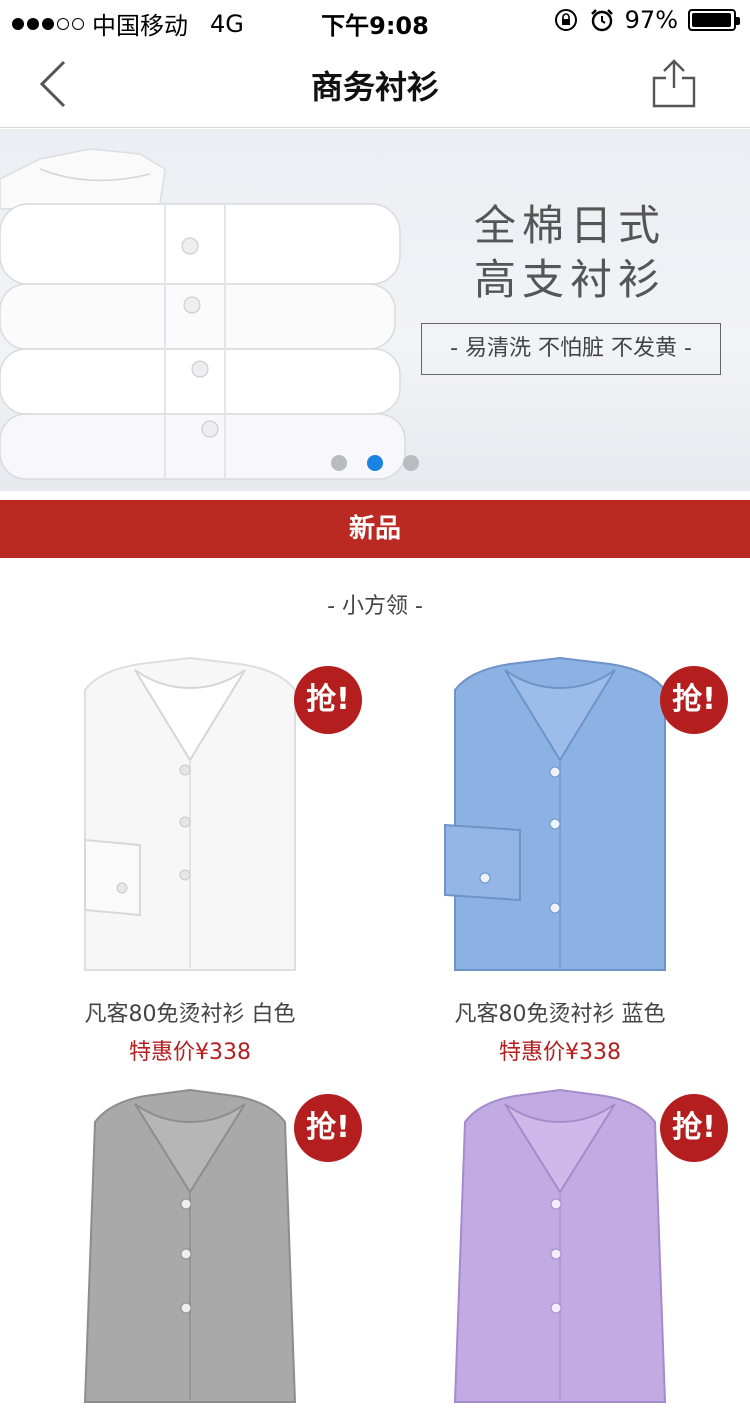 This screenshot has height=1412, width=750. Describe the element at coordinates (560, 1014) in the screenshot. I see `product-name: 凡客80免烫衬衫 蓝色` at that location.